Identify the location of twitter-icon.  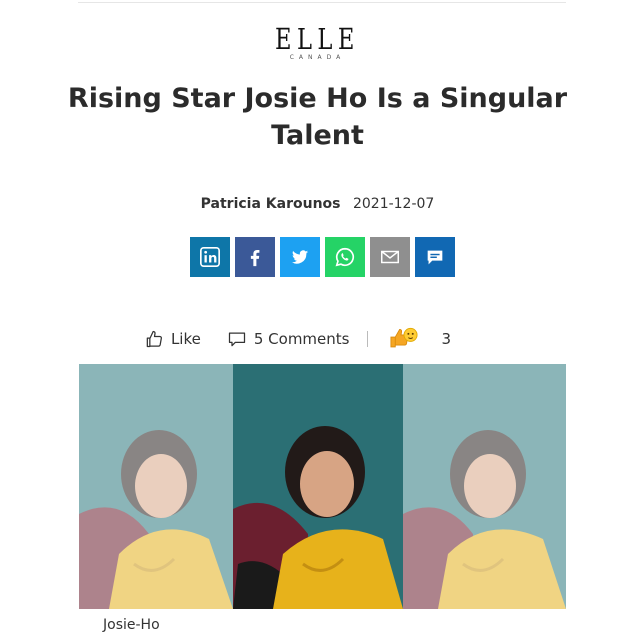
(300, 257).